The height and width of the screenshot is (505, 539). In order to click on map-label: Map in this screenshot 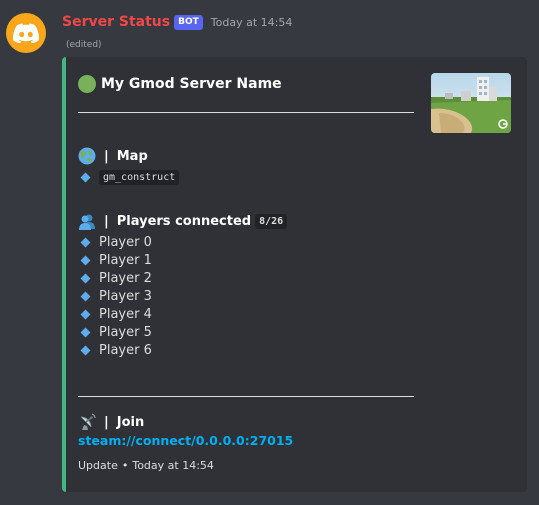, I will do `click(132, 156)`.